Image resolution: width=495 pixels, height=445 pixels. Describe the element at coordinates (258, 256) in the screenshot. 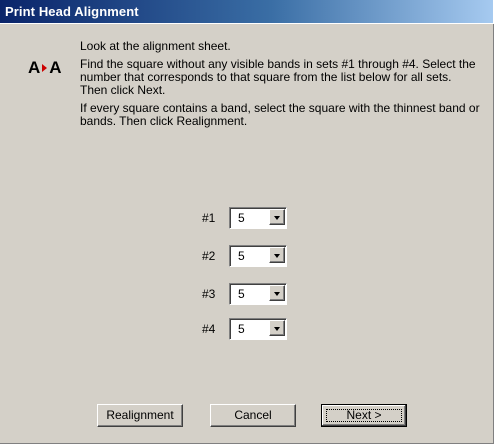

I see `set-2-dropdown: 5` at that location.